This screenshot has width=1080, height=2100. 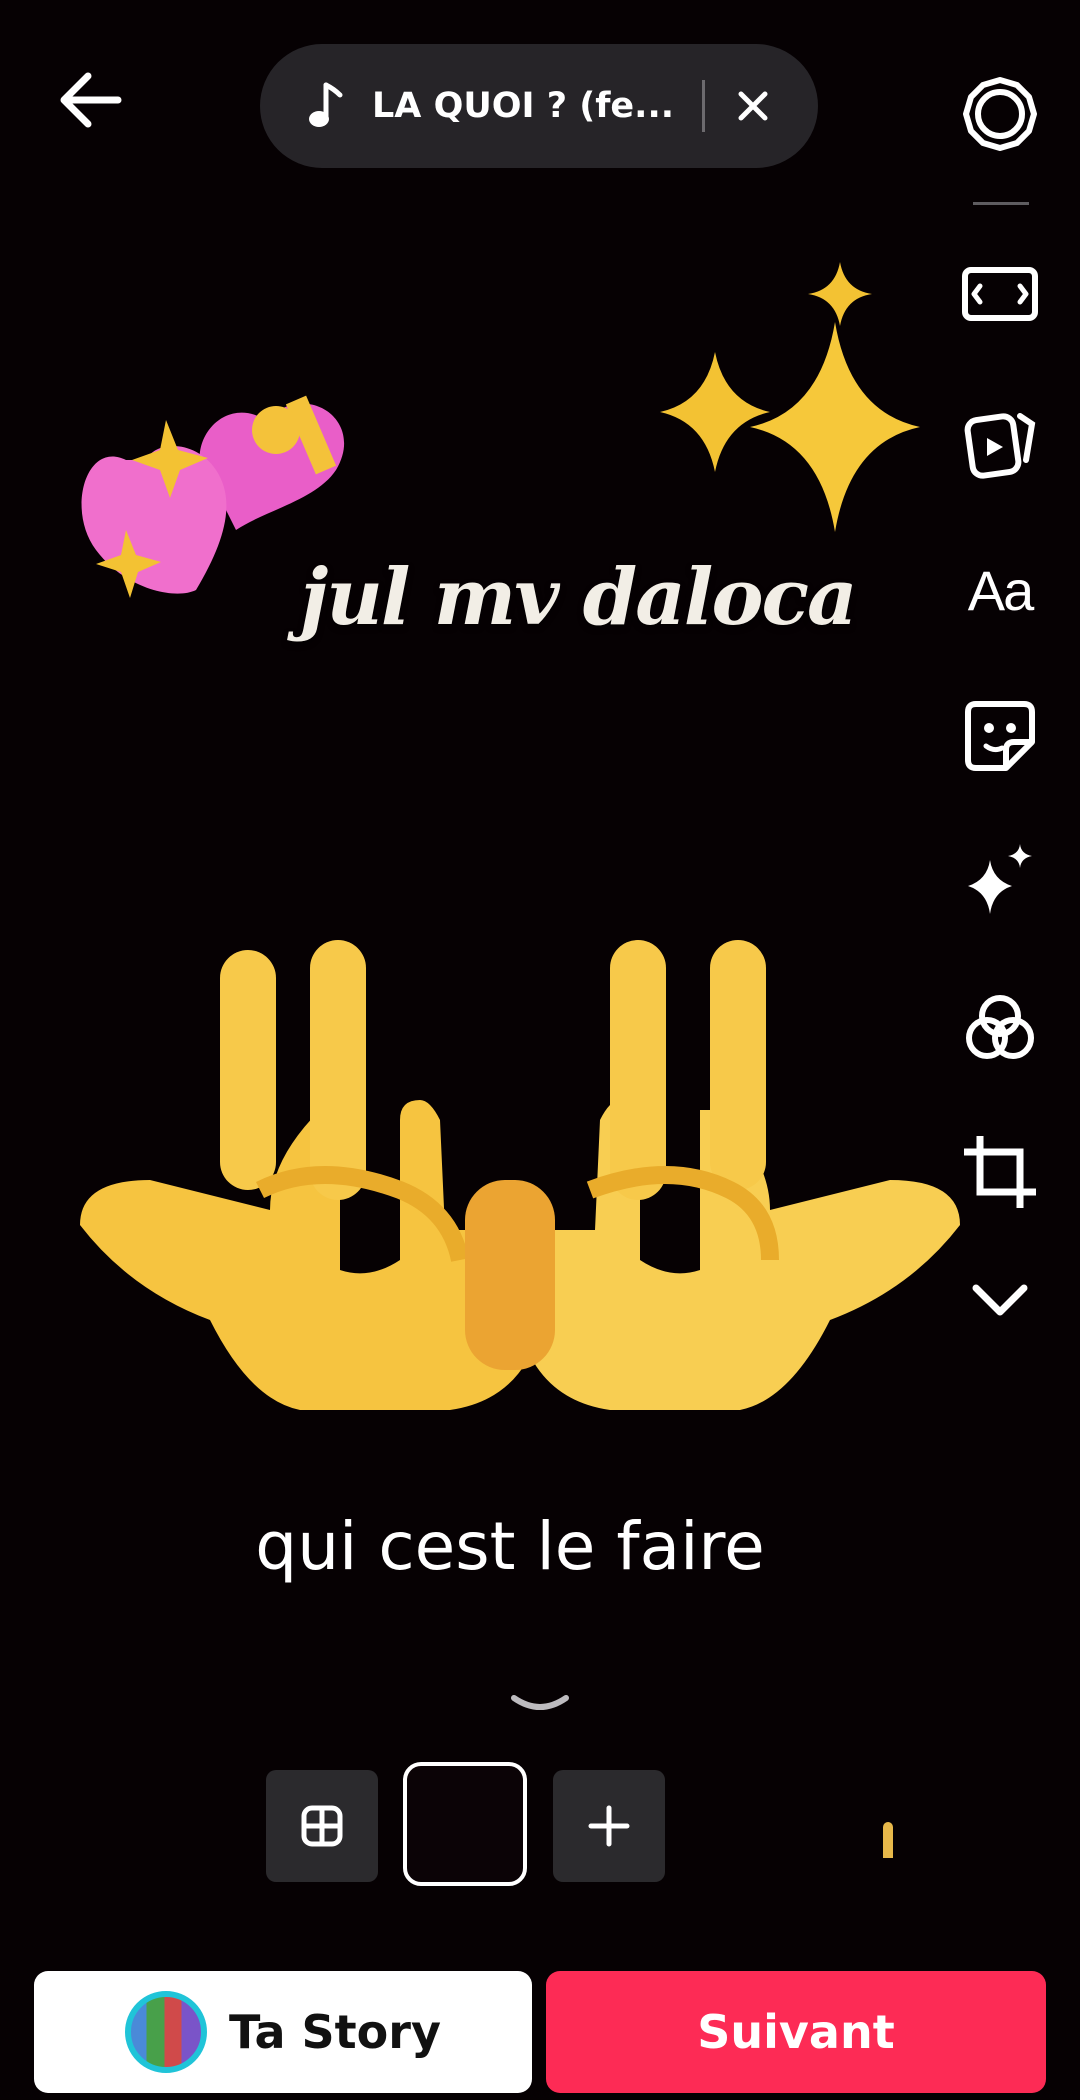 I want to click on timeline-marker, so click(x=888, y=1840).